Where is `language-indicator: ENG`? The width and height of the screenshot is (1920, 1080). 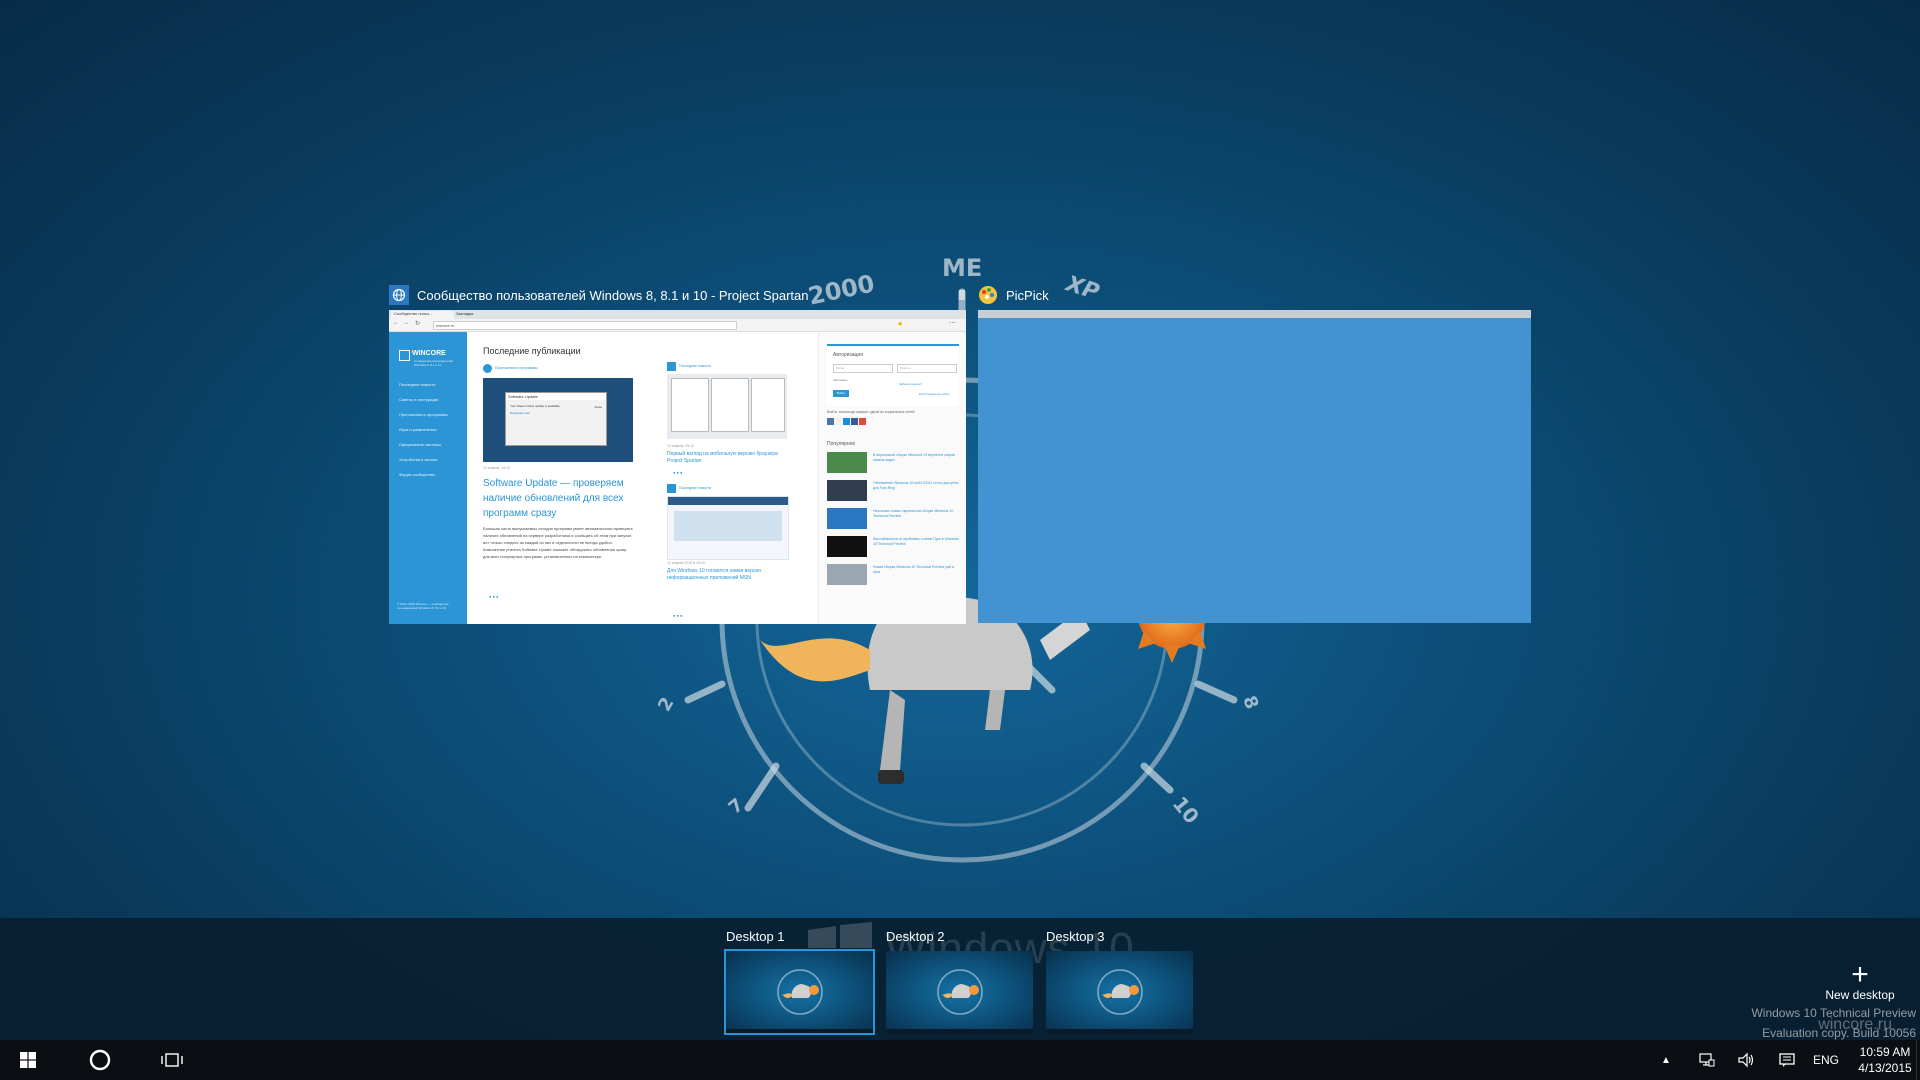
language-indicator: ENG is located at coordinates (1826, 1060).